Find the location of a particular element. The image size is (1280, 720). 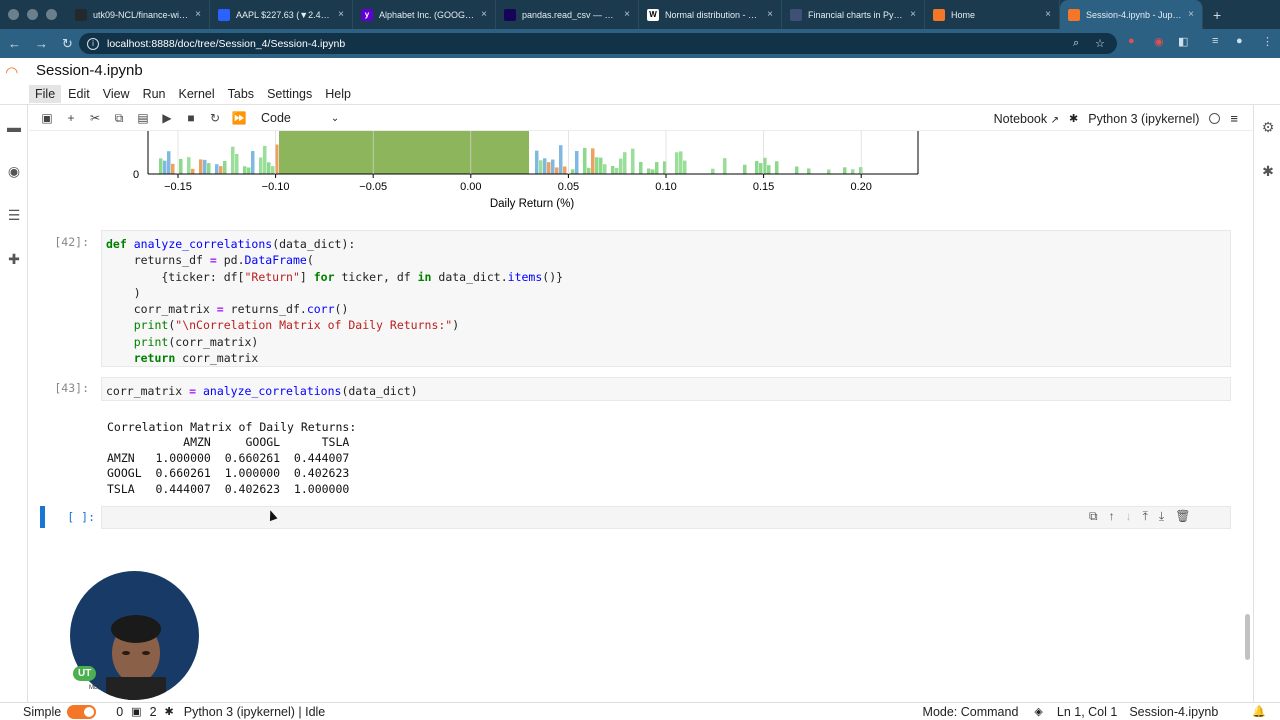

back-icon: ← is located at coordinates (14, 44).